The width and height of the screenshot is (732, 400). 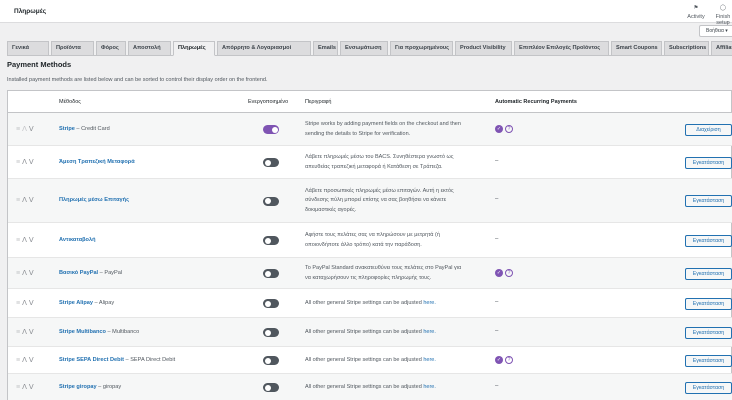 I want to click on activity-button: ⚑ Activity, so click(x=696, y=11).